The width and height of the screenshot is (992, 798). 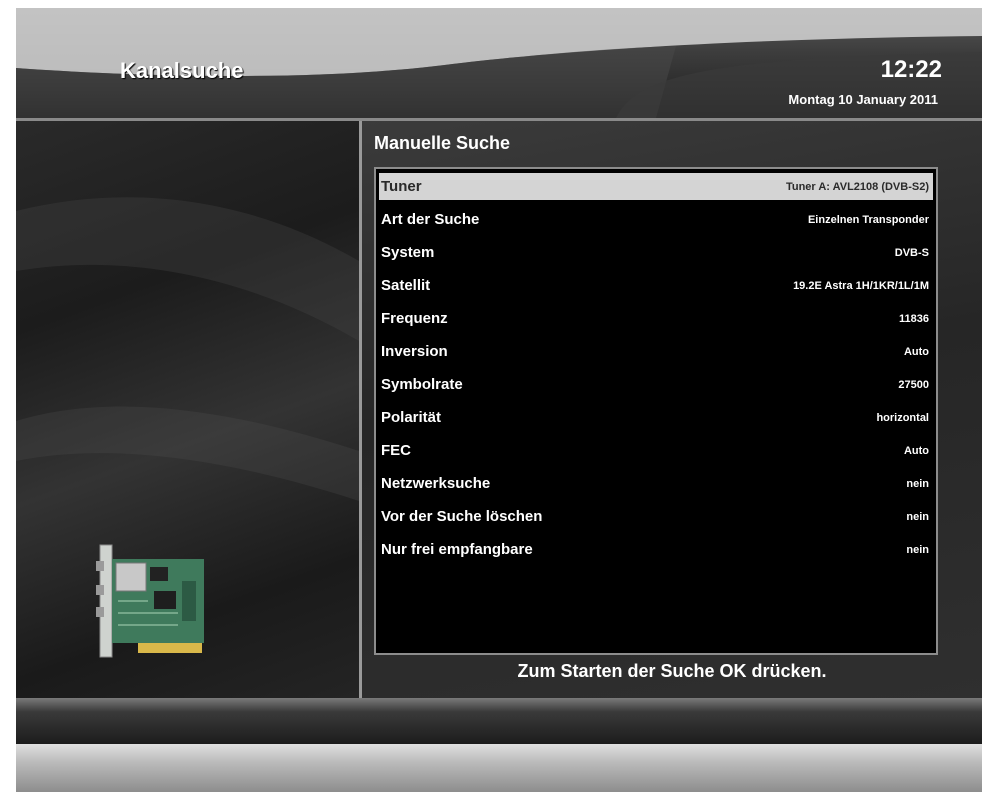 What do you see at coordinates (911, 252) in the screenshot?
I see `menu-row-value: DVB-S` at bounding box center [911, 252].